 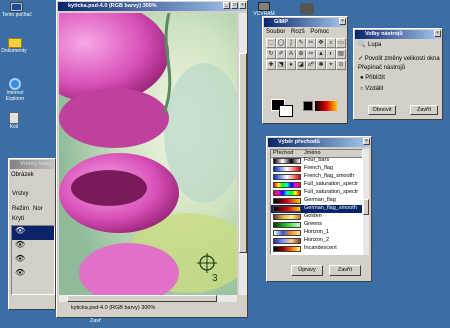 What do you see at coordinates (424, 110) in the screenshot?
I see `close-options-button: Zavřít` at bounding box center [424, 110].